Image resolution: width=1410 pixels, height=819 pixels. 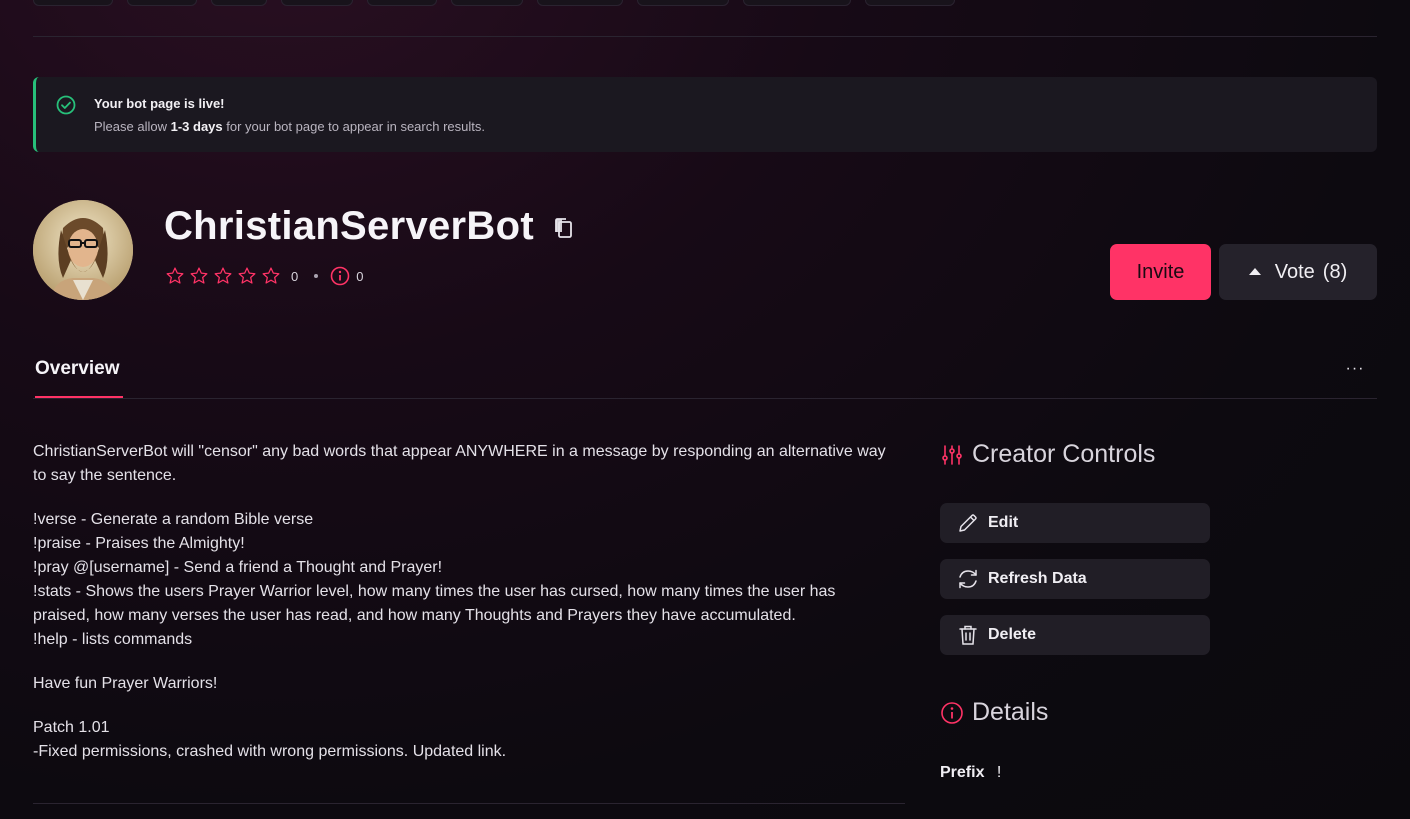 I want to click on refresh-icon, so click(x=968, y=579).